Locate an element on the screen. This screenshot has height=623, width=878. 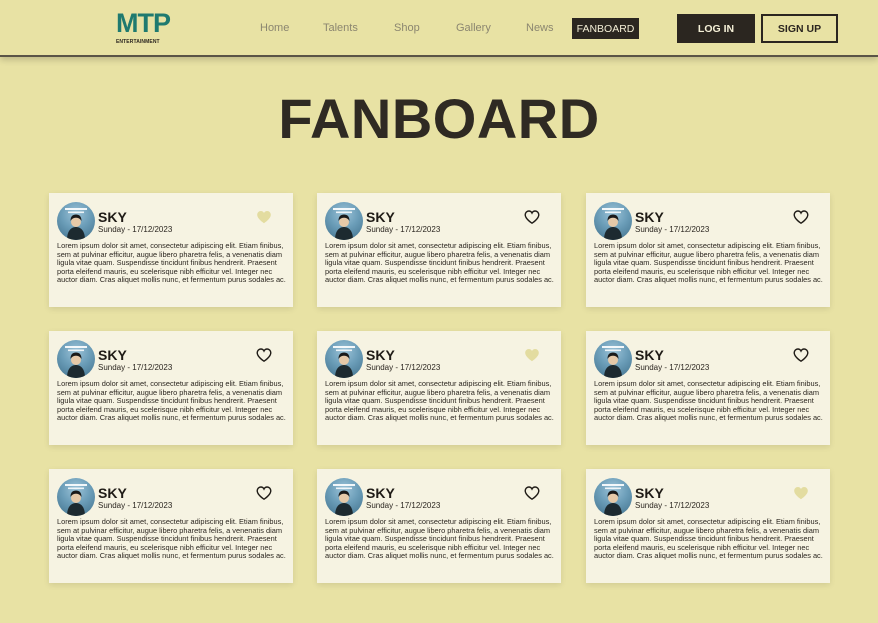
brand-logo: MTP ENTERTAINMENT is located at coordinates (143, 28).